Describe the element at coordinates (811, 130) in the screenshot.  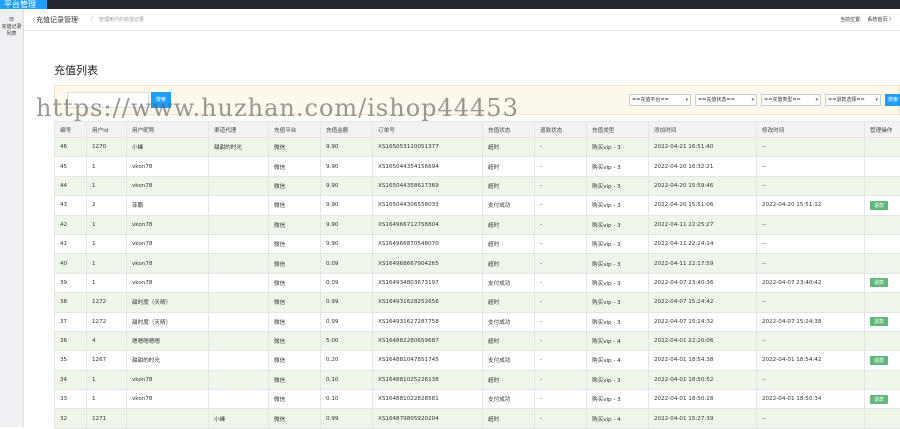
I see `column-header: 修改时间` at that location.